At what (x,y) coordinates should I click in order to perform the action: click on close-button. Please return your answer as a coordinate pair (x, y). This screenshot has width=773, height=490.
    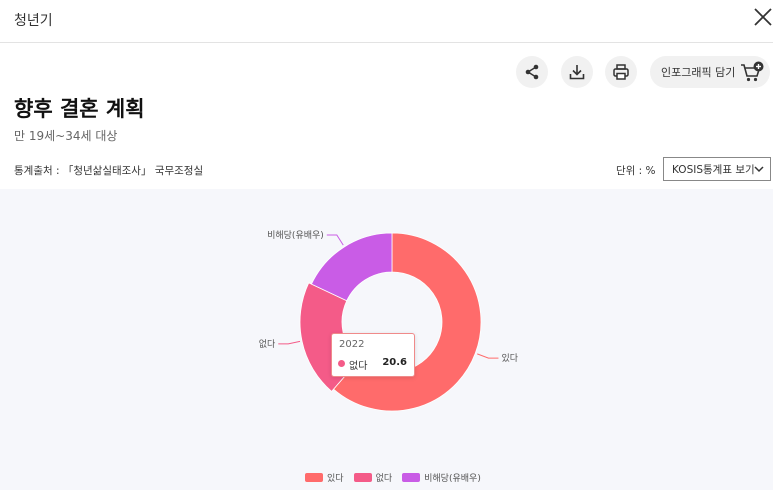
    Looking at the image, I should click on (762, 17).